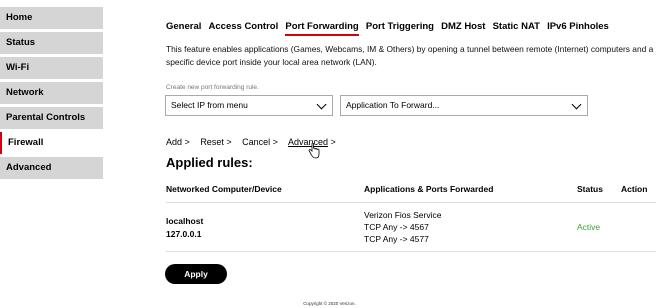 The width and height of the screenshot is (659, 308). I want to click on device-ip: 127.0.0.1, so click(184, 234).